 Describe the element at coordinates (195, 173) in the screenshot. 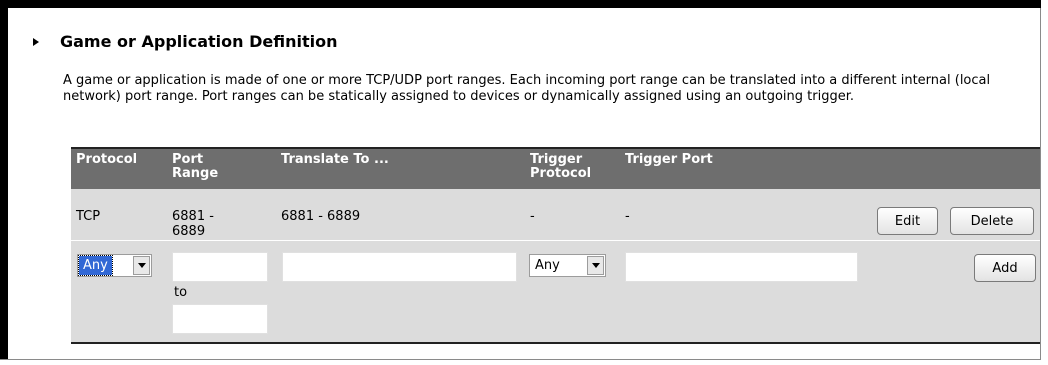

I see `header-port-range-line2: Range` at that location.